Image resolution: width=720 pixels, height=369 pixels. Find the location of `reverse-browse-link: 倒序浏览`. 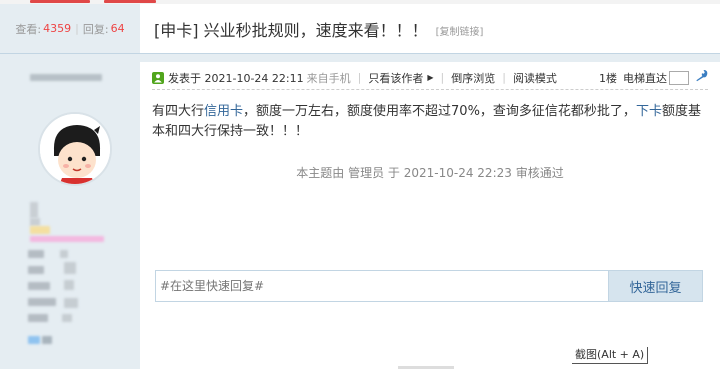

reverse-browse-link: 倒序浏览 is located at coordinates (473, 78).